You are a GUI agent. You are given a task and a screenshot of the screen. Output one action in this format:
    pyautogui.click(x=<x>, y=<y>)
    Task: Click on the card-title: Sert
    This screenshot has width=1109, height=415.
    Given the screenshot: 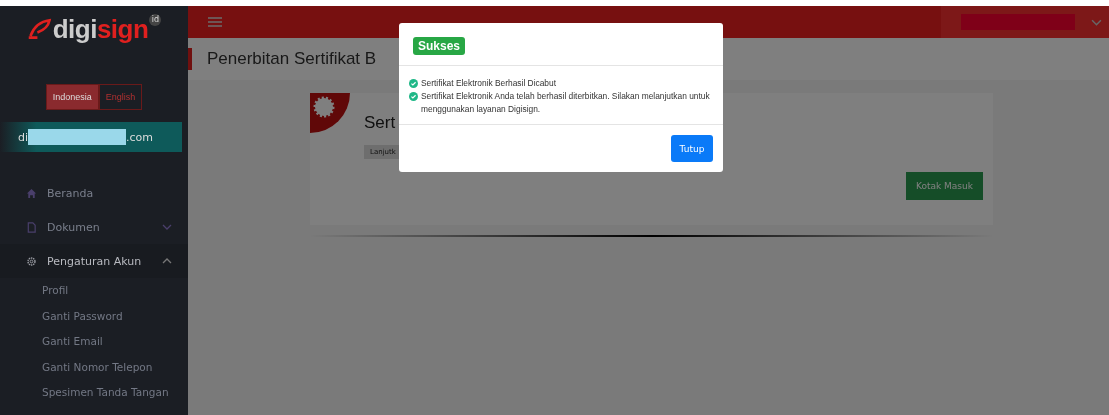 What is the action you would take?
    pyautogui.click(x=380, y=123)
    